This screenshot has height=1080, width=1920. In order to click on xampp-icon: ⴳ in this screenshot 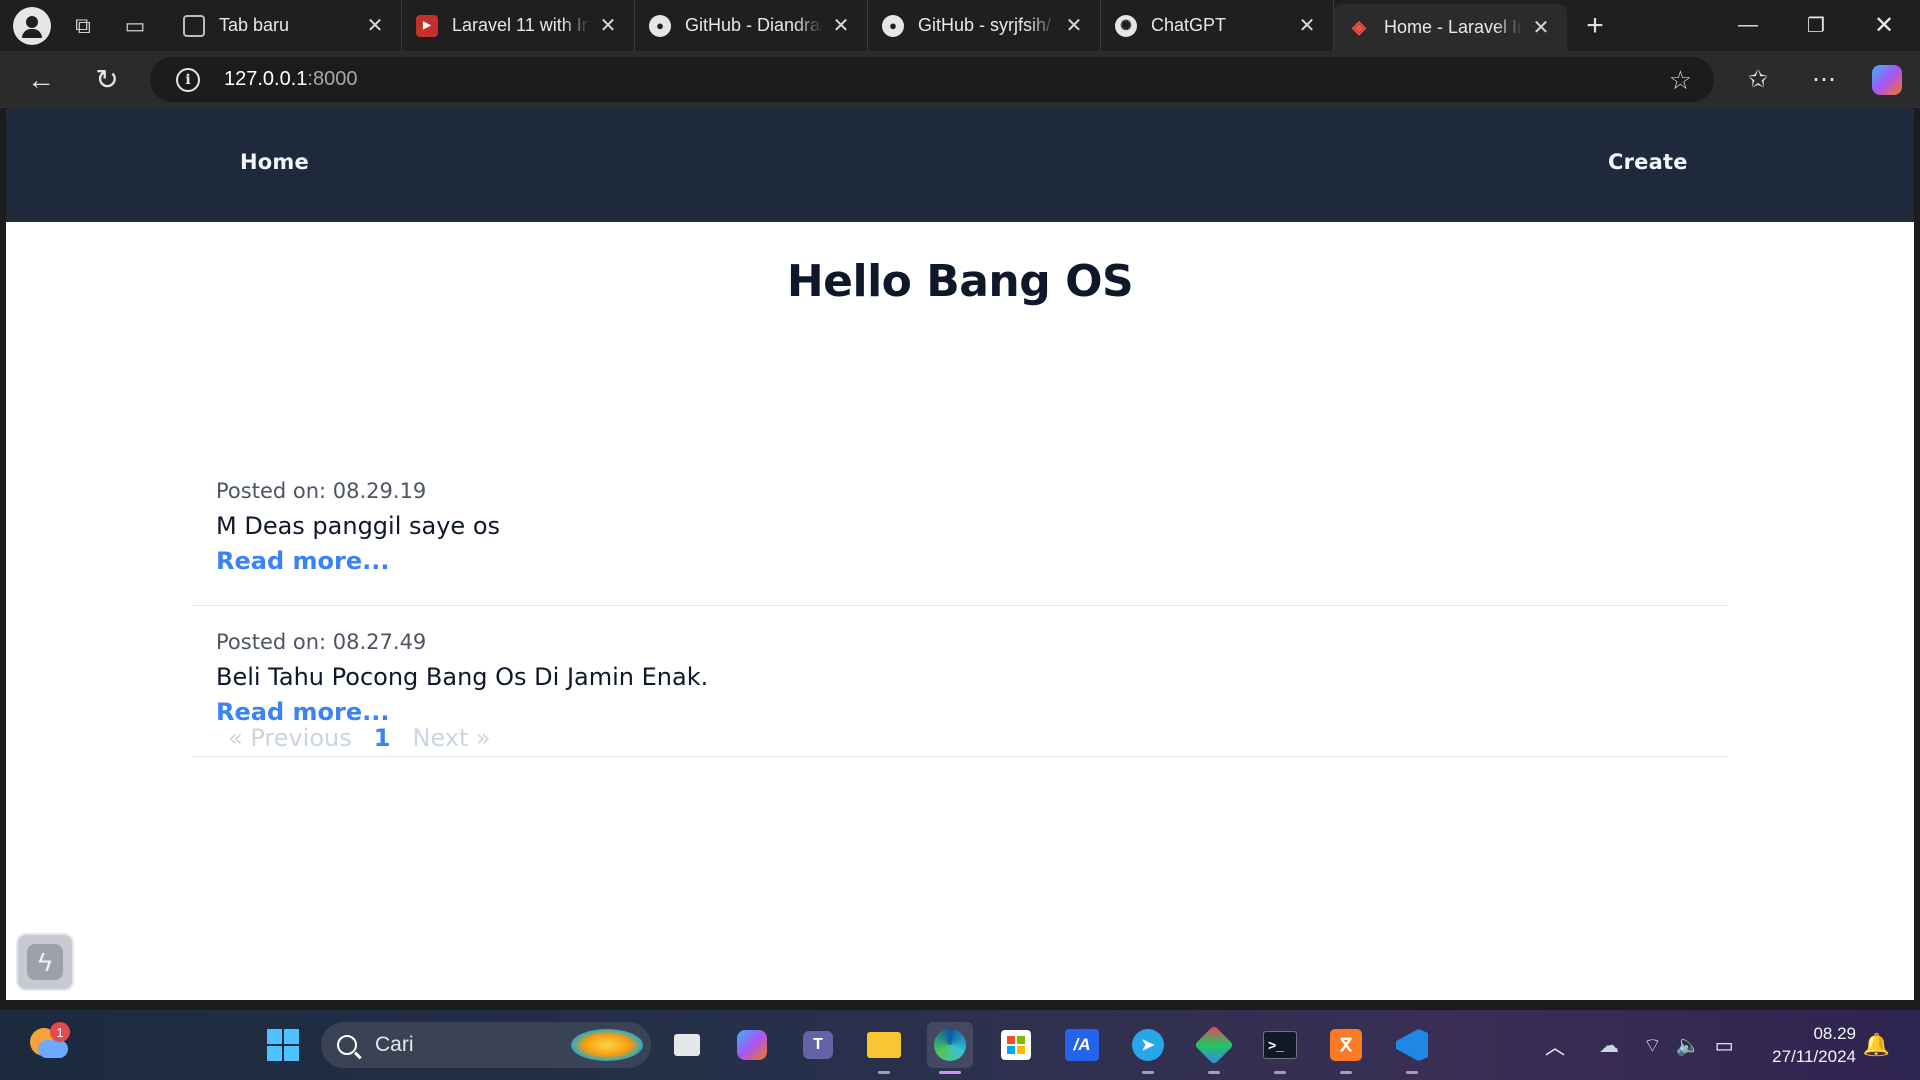, I will do `click(1346, 1048)`.